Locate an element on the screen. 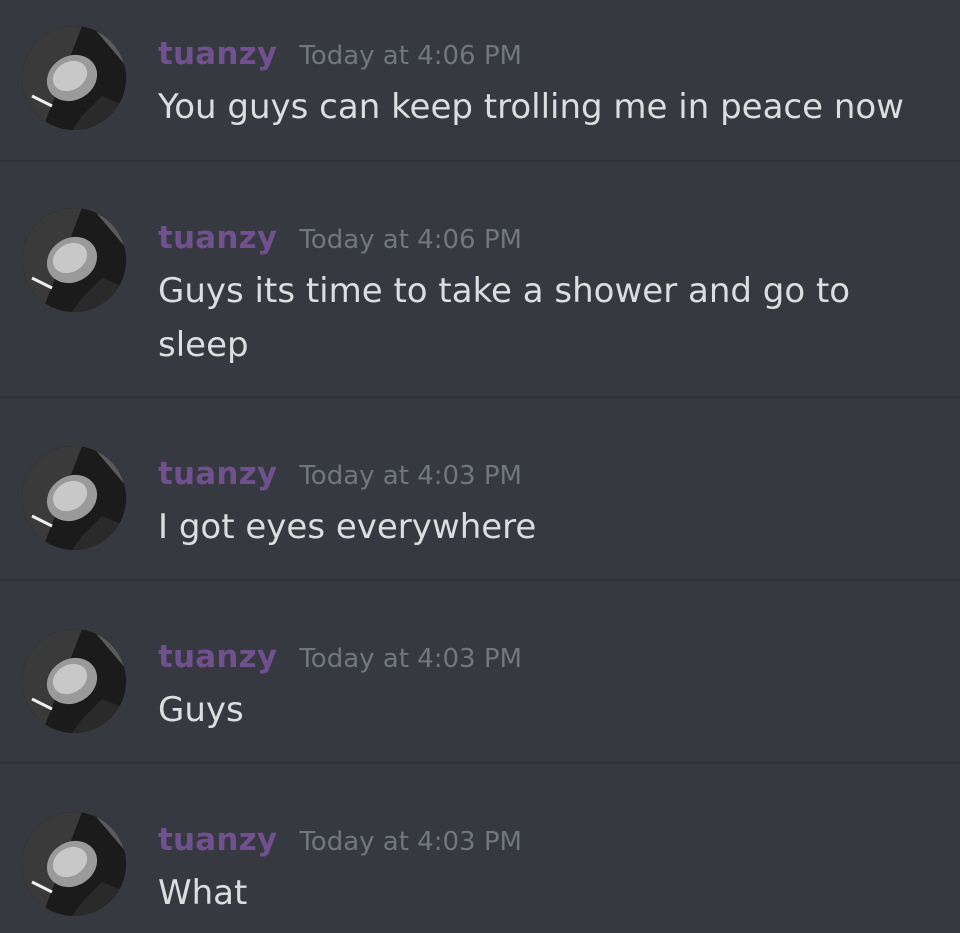 The height and width of the screenshot is (933, 960). message-text: I got eyes everywhere is located at coordinates (347, 527).